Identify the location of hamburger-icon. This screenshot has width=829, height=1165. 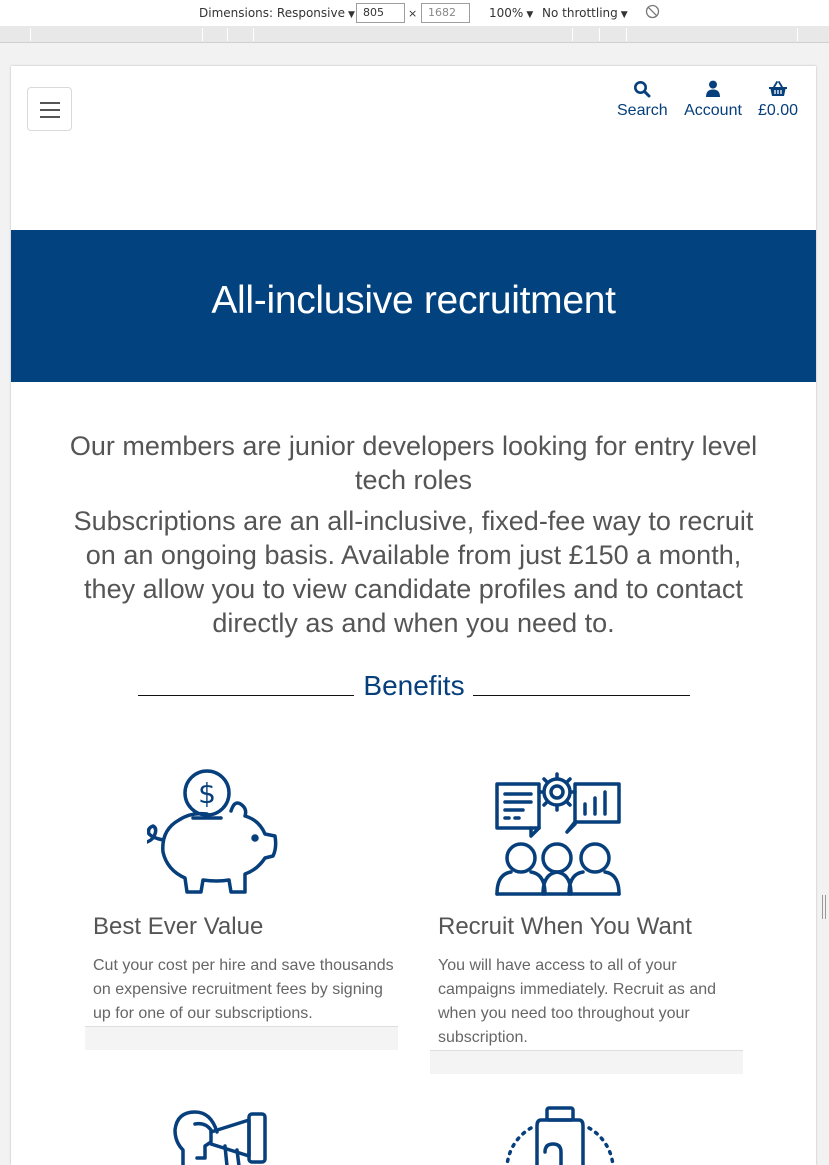
(50, 103).